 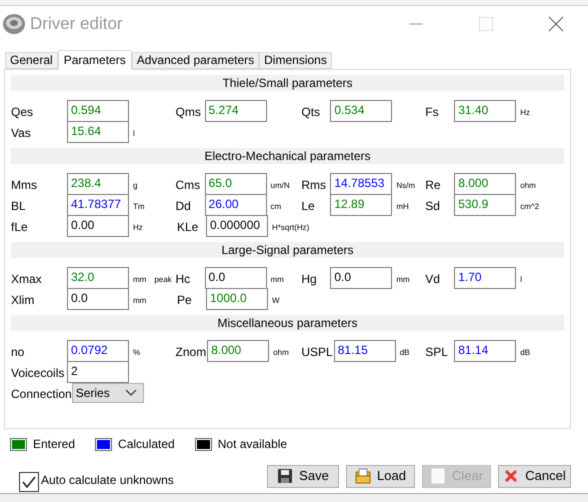 I want to click on input-field: 26.00, so click(x=235, y=205).